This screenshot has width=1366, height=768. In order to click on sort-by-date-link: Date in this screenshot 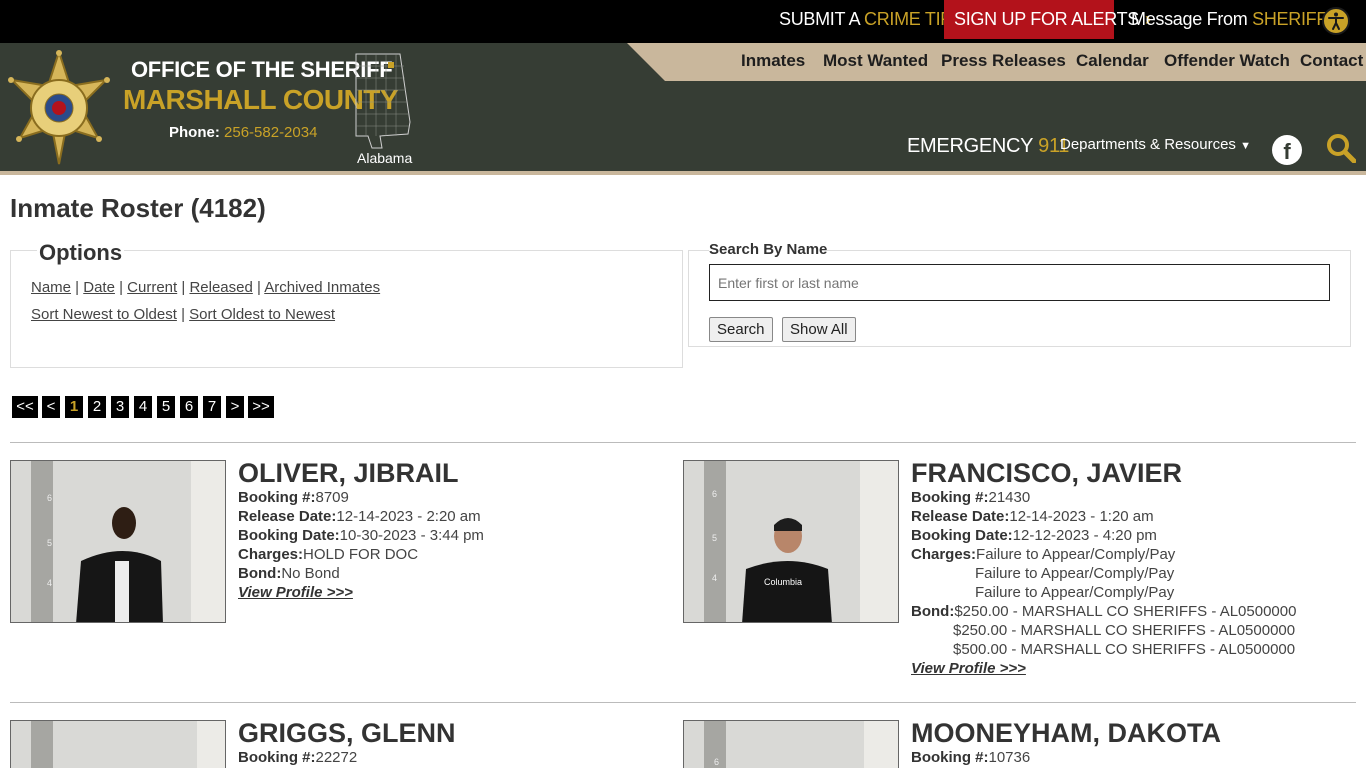, I will do `click(99, 287)`.